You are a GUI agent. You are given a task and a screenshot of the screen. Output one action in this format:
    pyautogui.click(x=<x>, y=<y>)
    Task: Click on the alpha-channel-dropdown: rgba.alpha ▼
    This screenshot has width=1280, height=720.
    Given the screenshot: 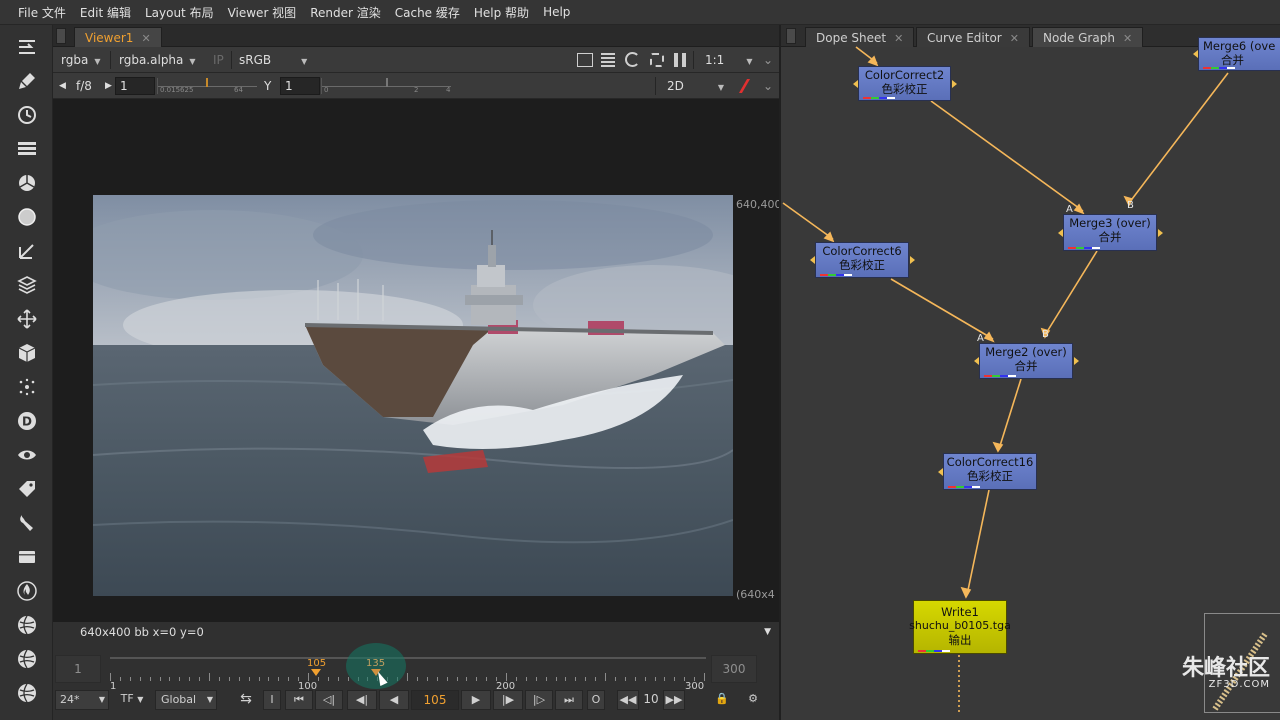 What is the action you would take?
    pyautogui.click(x=157, y=60)
    